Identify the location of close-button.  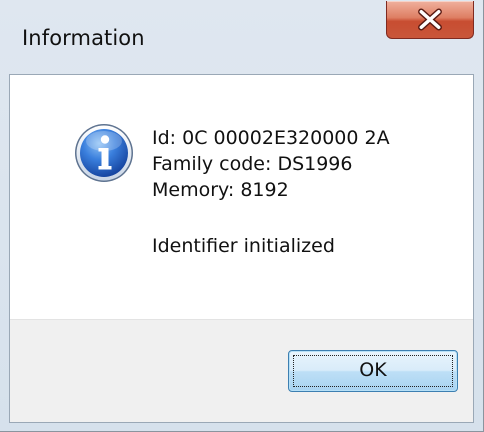
(430, 20).